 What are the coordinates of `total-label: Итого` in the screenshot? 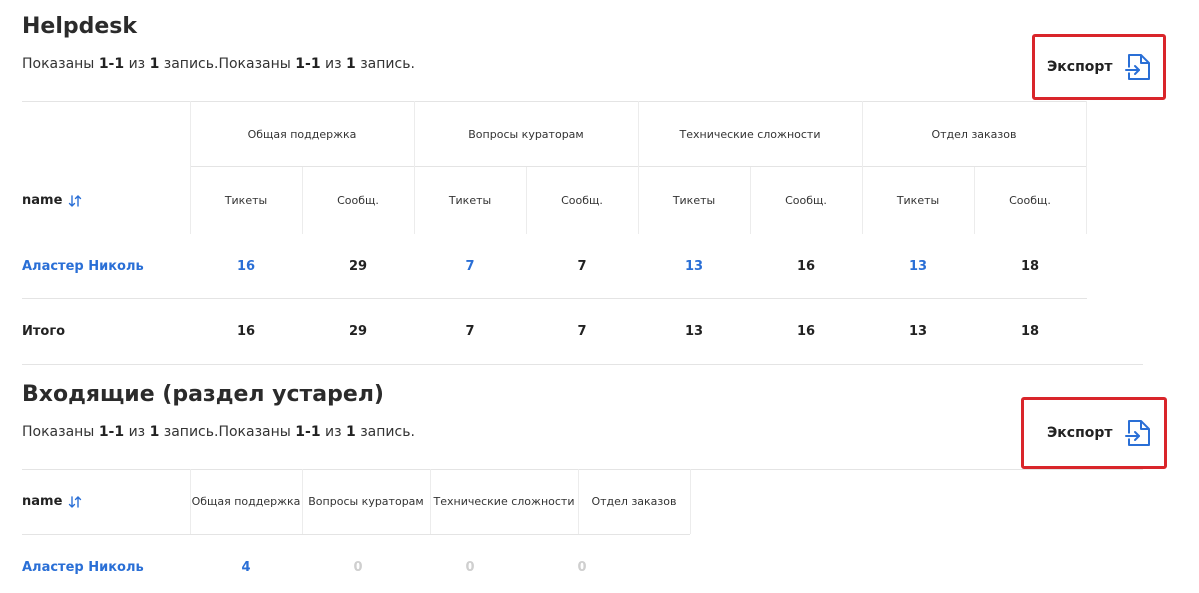 It's located at (44, 331).